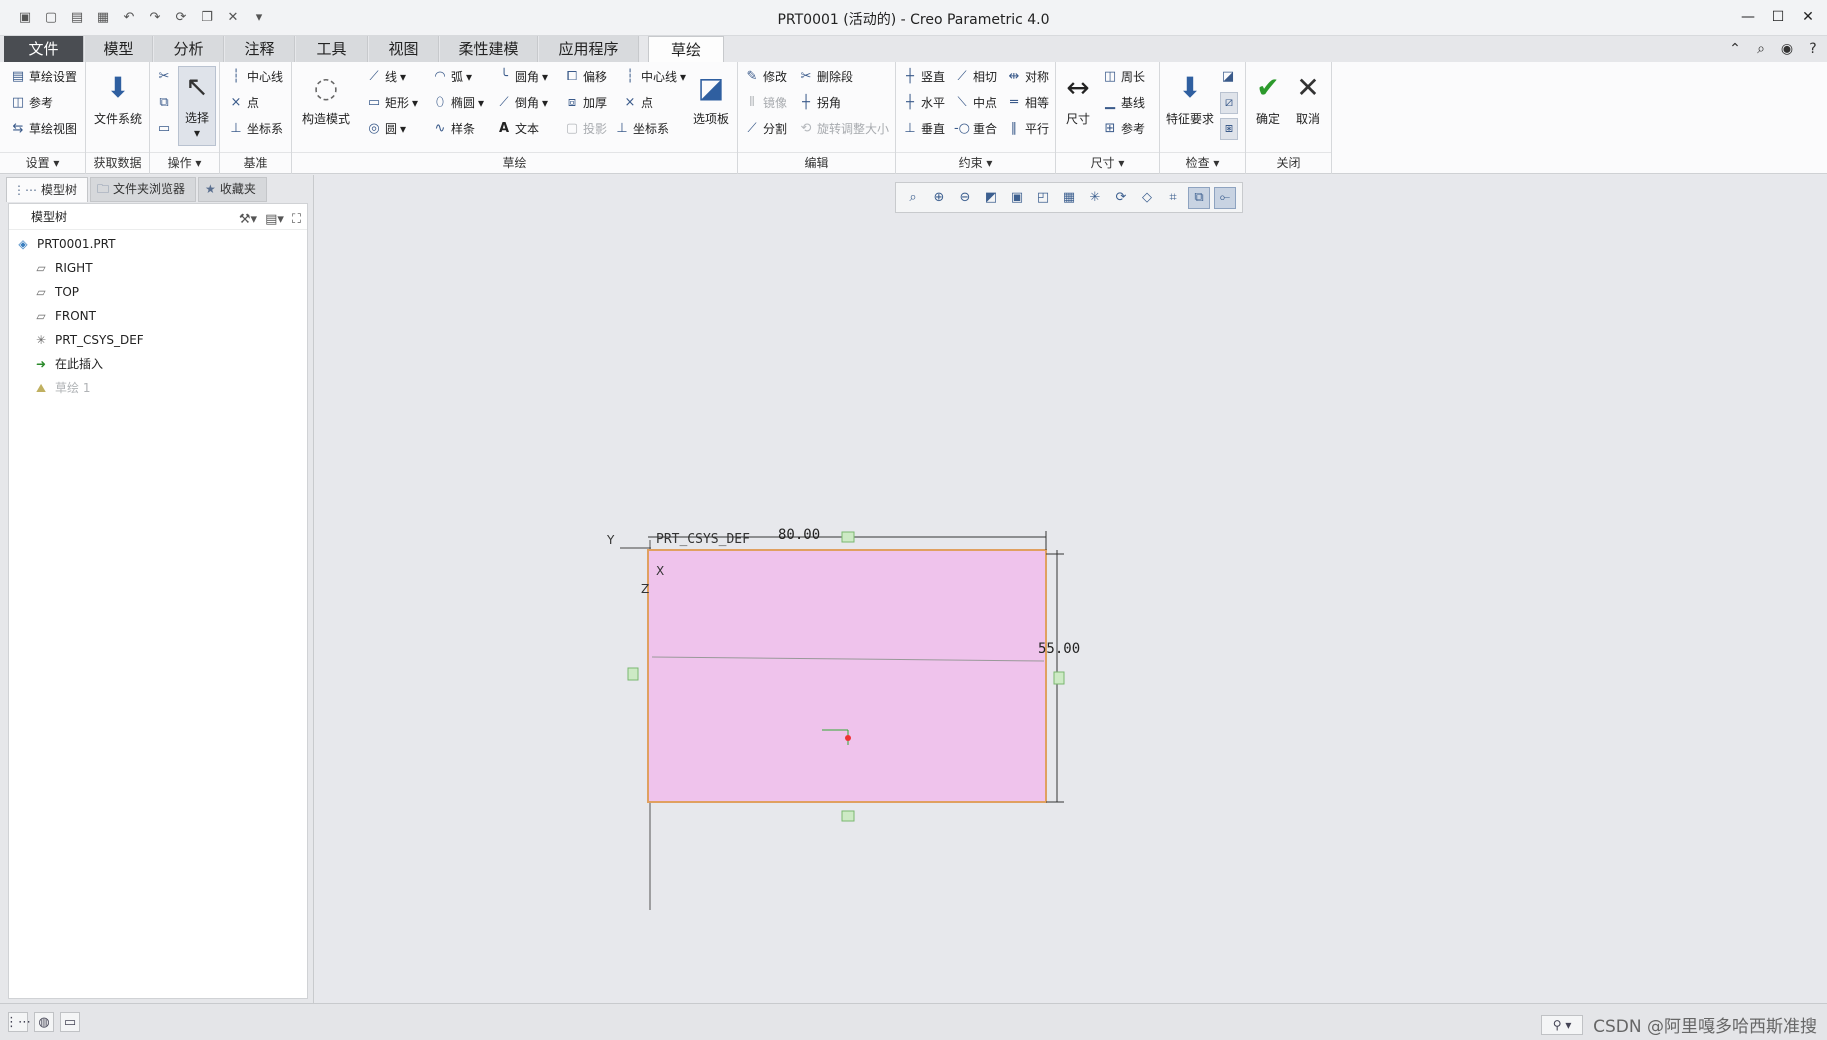  Describe the element at coordinates (703, 539) in the screenshot. I see `csys-label: PRT_CSYS_DEF` at that location.